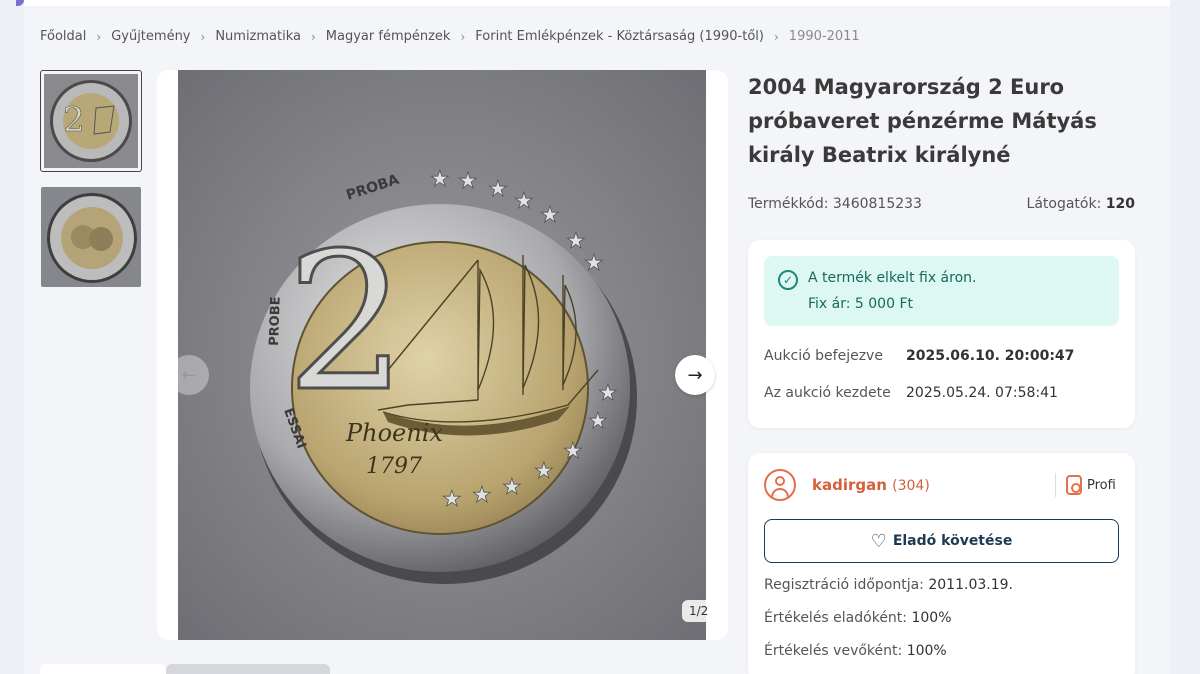 This screenshot has height=674, width=1200. What do you see at coordinates (1185, 337) in the screenshot?
I see `page-right-margin` at bounding box center [1185, 337].